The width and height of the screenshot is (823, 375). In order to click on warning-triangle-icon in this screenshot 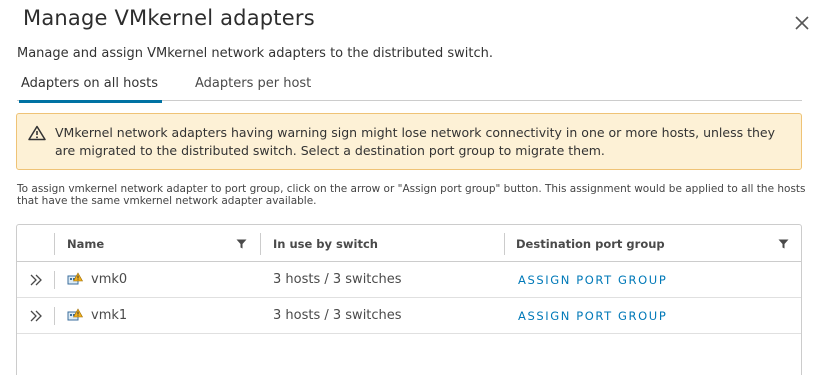, I will do `click(37, 133)`.